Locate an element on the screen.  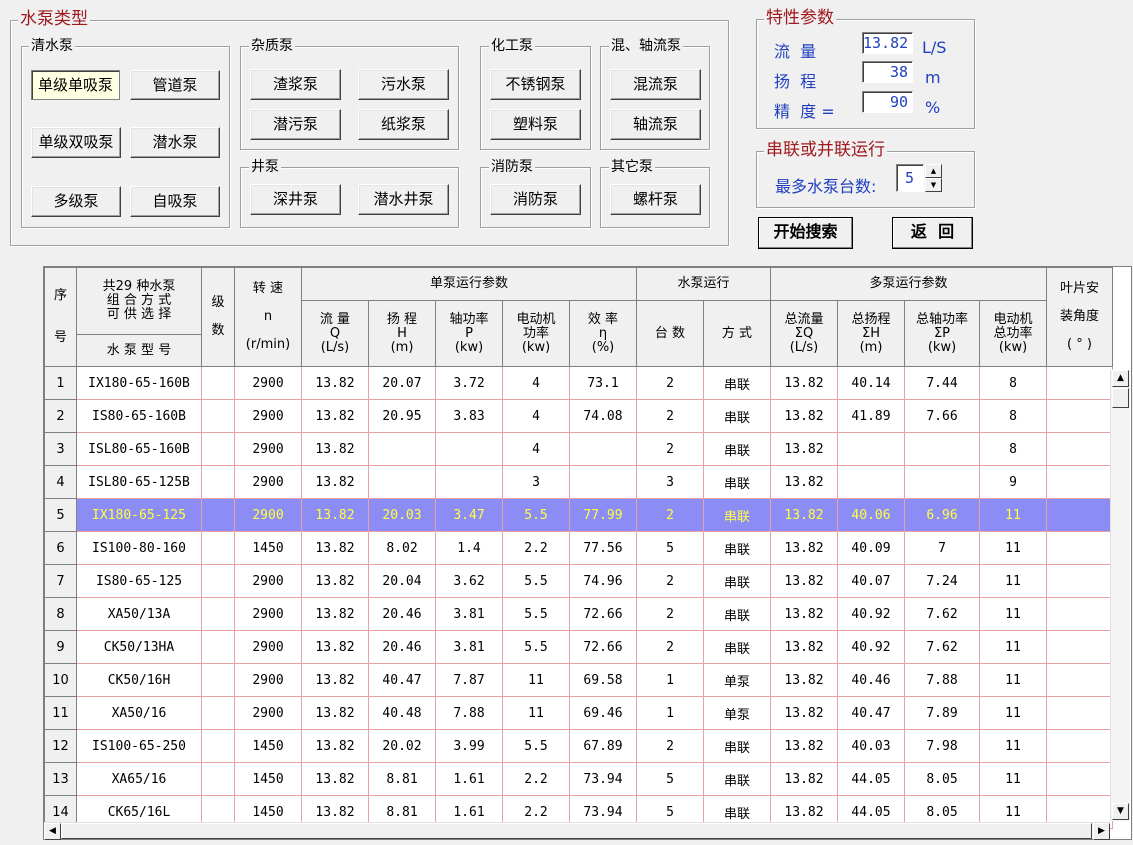
horizontal-scroll-thumb is located at coordinates (576, 831).